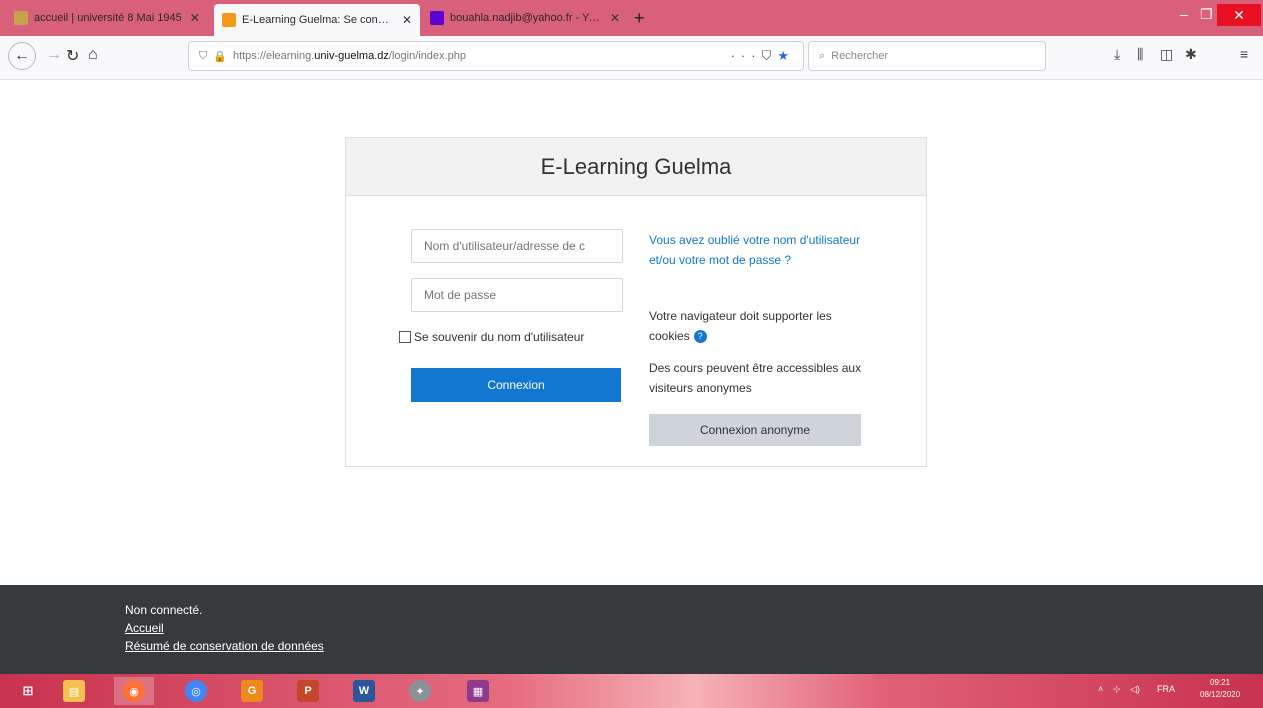  I want to click on help-icon: ?, so click(700, 337).